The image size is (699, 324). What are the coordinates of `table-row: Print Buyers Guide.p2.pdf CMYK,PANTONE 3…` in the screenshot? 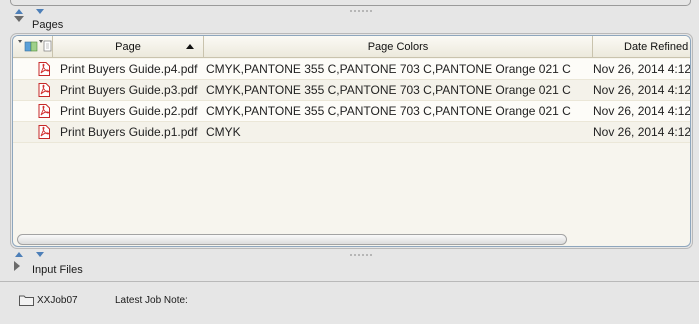 It's located at (351, 111).